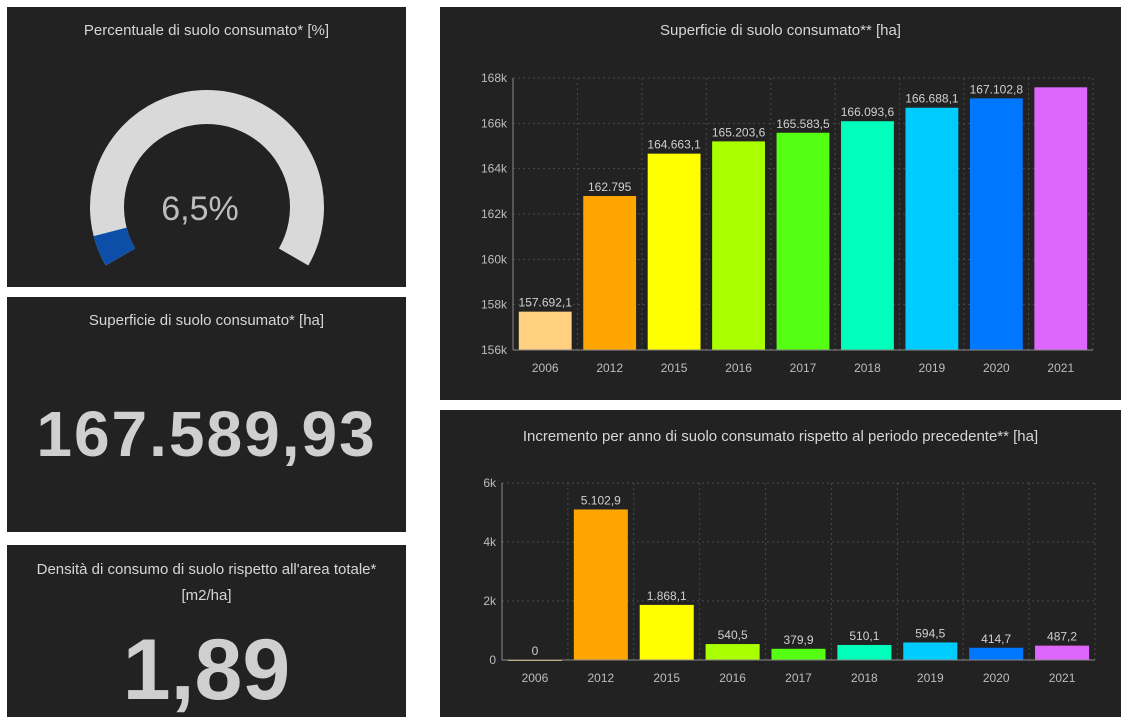 This screenshot has height=717, width=1121. Describe the element at coordinates (200, 209) in the screenshot. I see `gauge-value: 6,5%` at that location.